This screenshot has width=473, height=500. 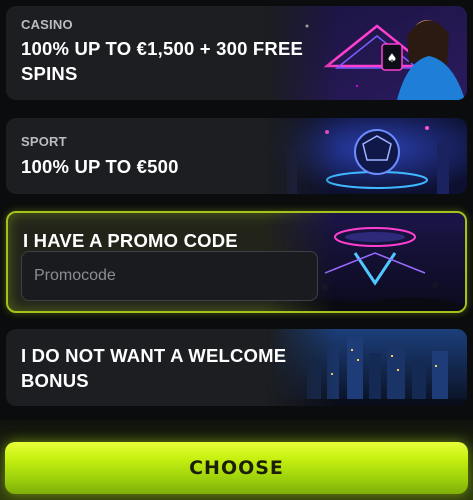 What do you see at coordinates (47, 24) in the screenshot?
I see `offer-category: CASINO` at bounding box center [47, 24].